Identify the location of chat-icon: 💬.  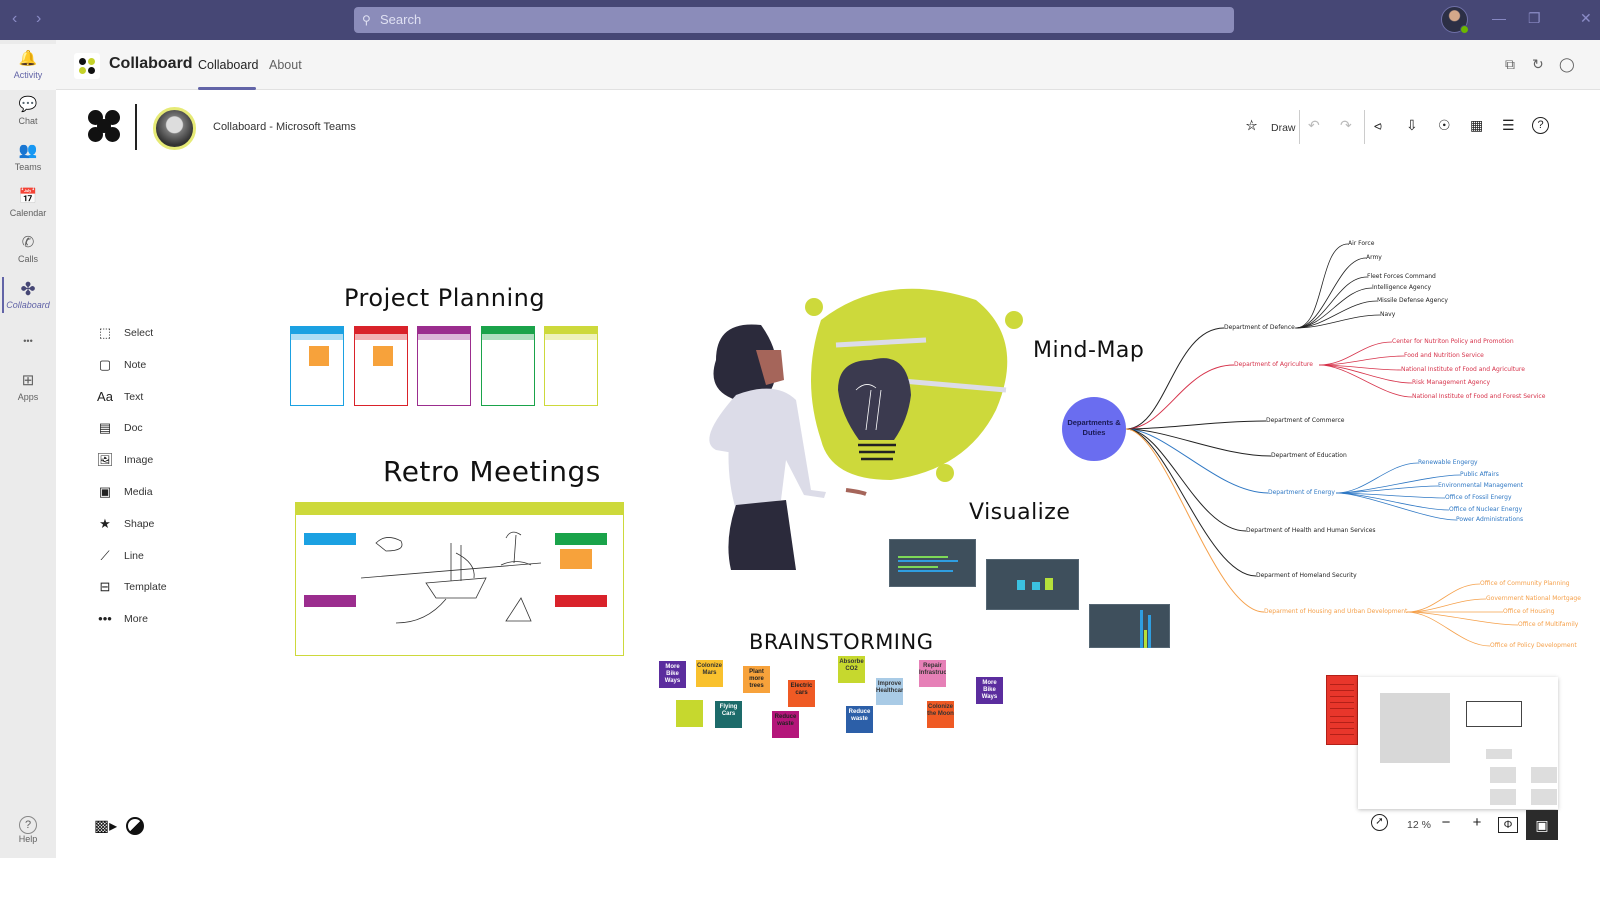
(28, 104).